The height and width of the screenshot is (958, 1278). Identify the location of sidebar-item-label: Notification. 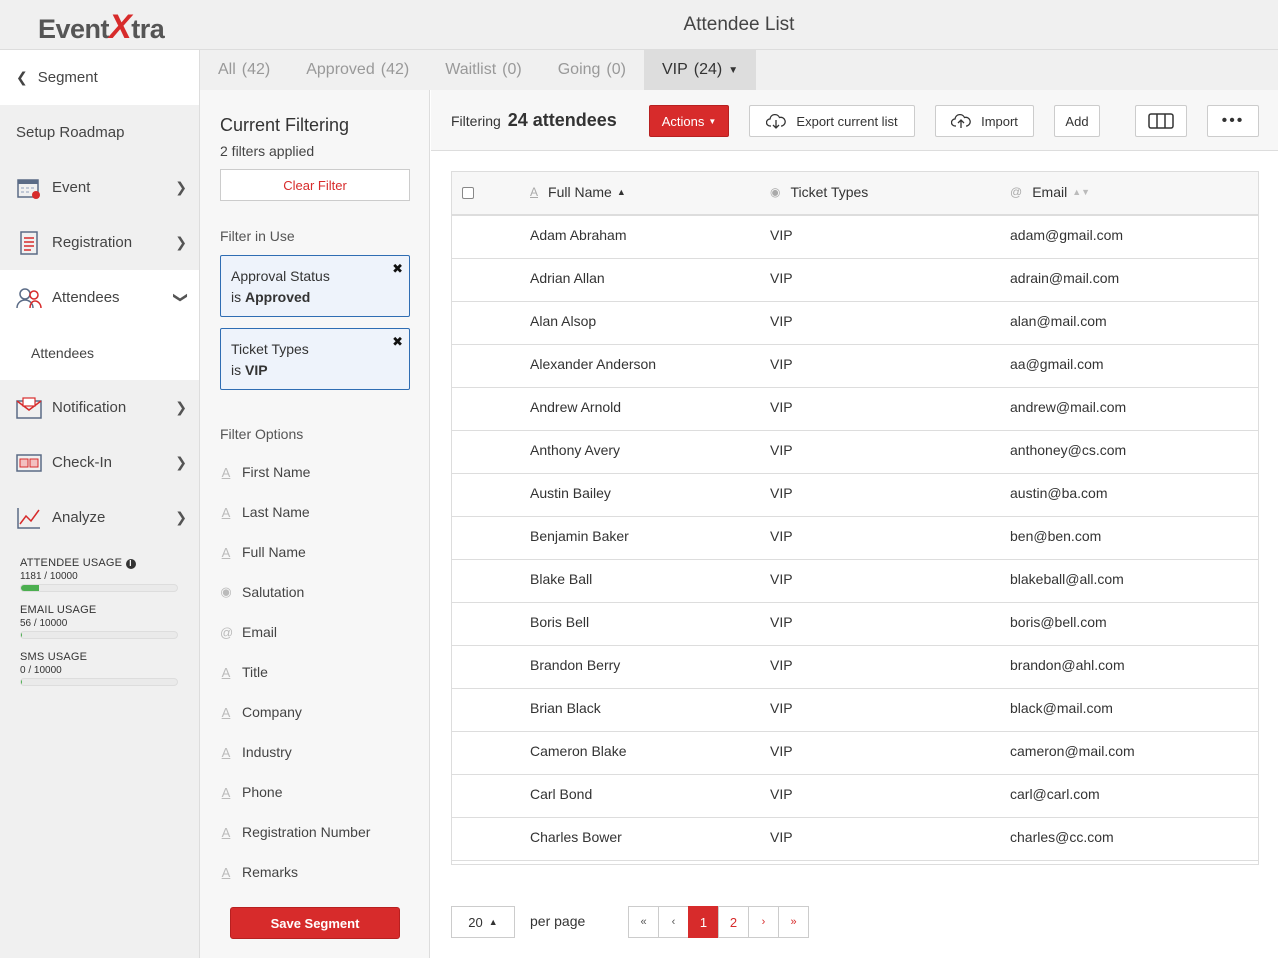
(89, 407).